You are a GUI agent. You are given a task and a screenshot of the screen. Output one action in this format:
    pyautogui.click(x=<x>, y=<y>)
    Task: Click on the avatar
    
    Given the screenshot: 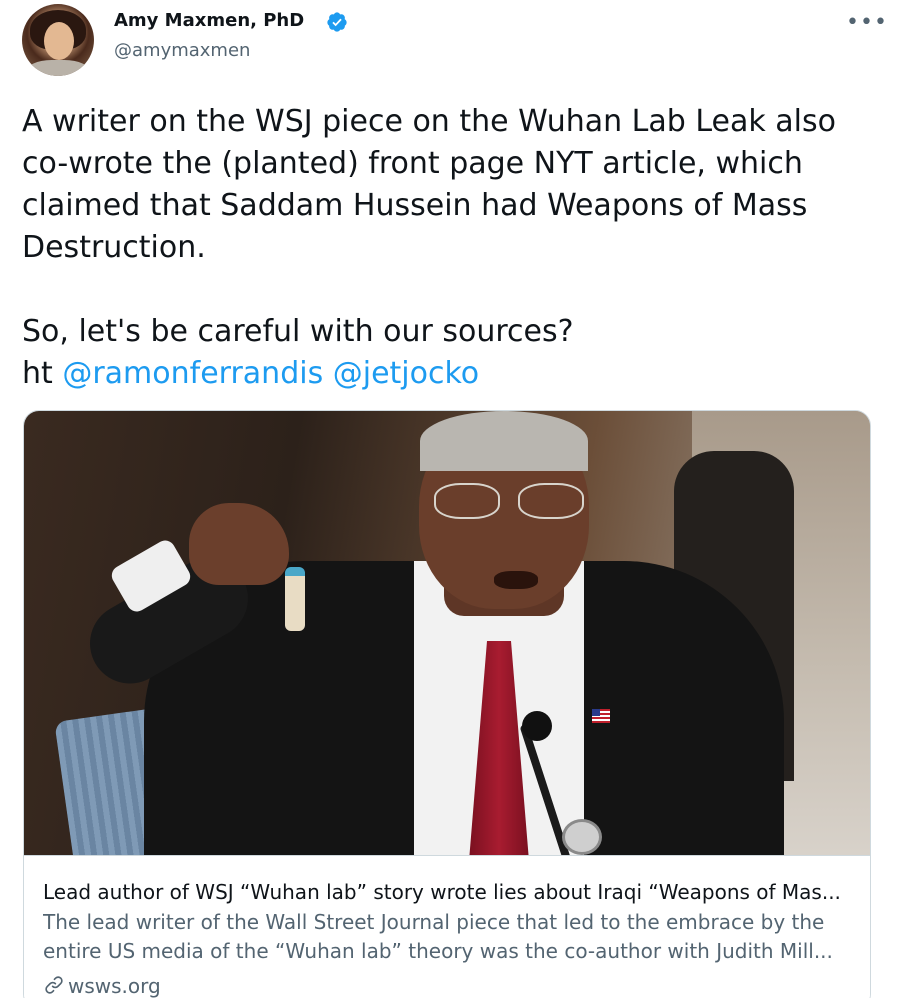 What is the action you would take?
    pyautogui.click(x=58, y=40)
    